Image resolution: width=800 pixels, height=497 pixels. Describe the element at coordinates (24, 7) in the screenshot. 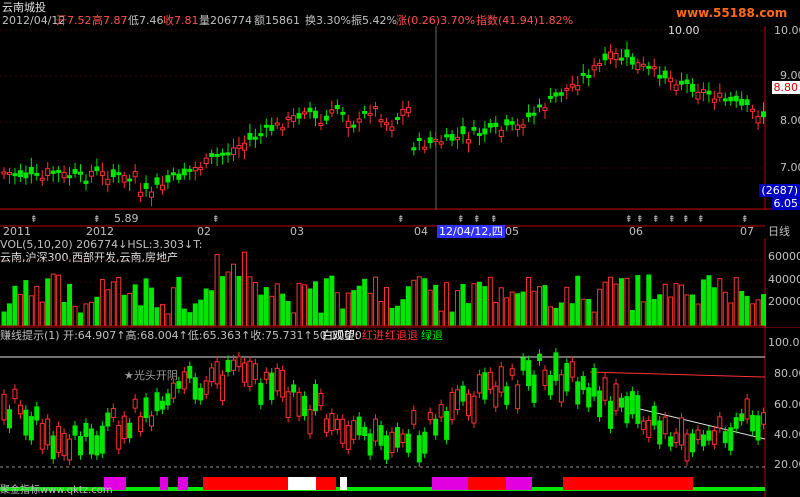

I see `stock-title: 云南城投` at that location.